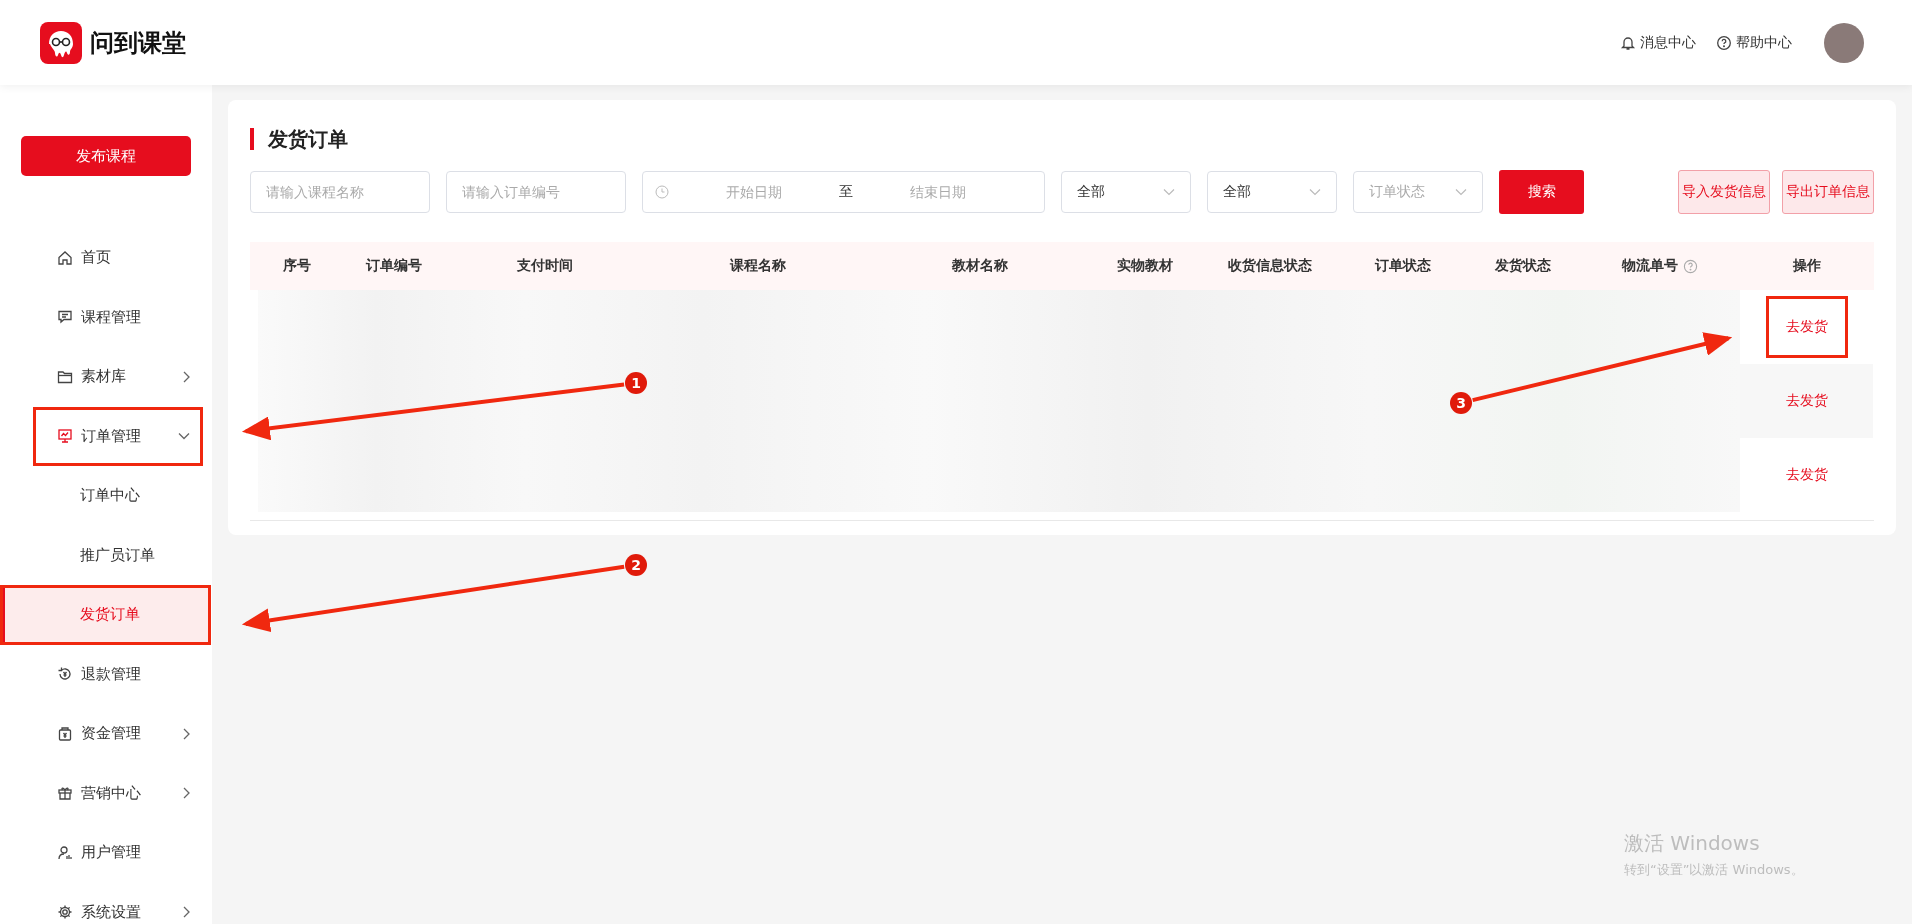 The image size is (1912, 924). What do you see at coordinates (65, 793) in the screenshot?
I see `gift-icon` at bounding box center [65, 793].